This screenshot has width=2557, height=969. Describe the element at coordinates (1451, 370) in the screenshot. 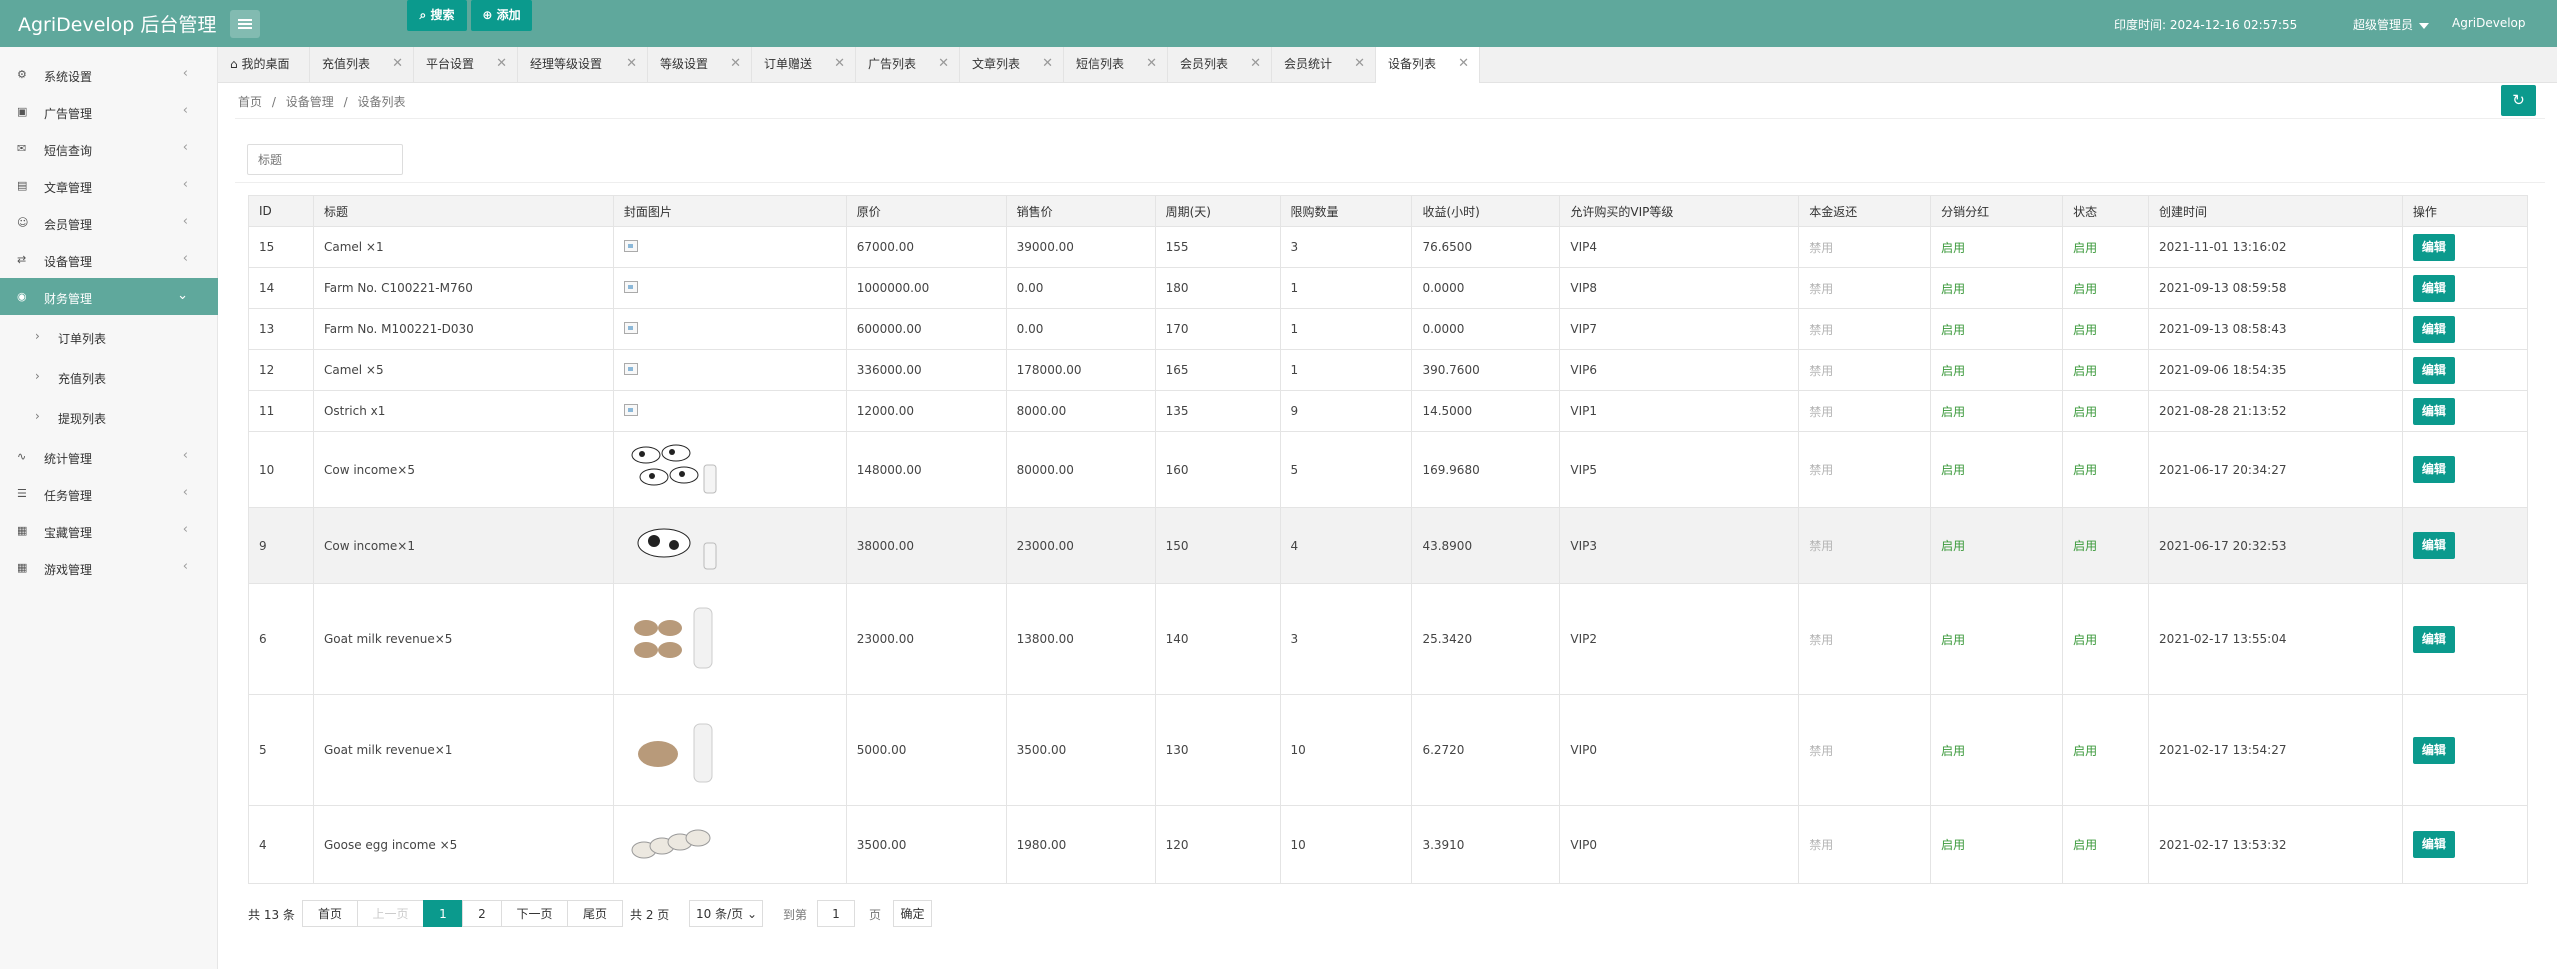

I see `cell-text: 390.7600` at that location.